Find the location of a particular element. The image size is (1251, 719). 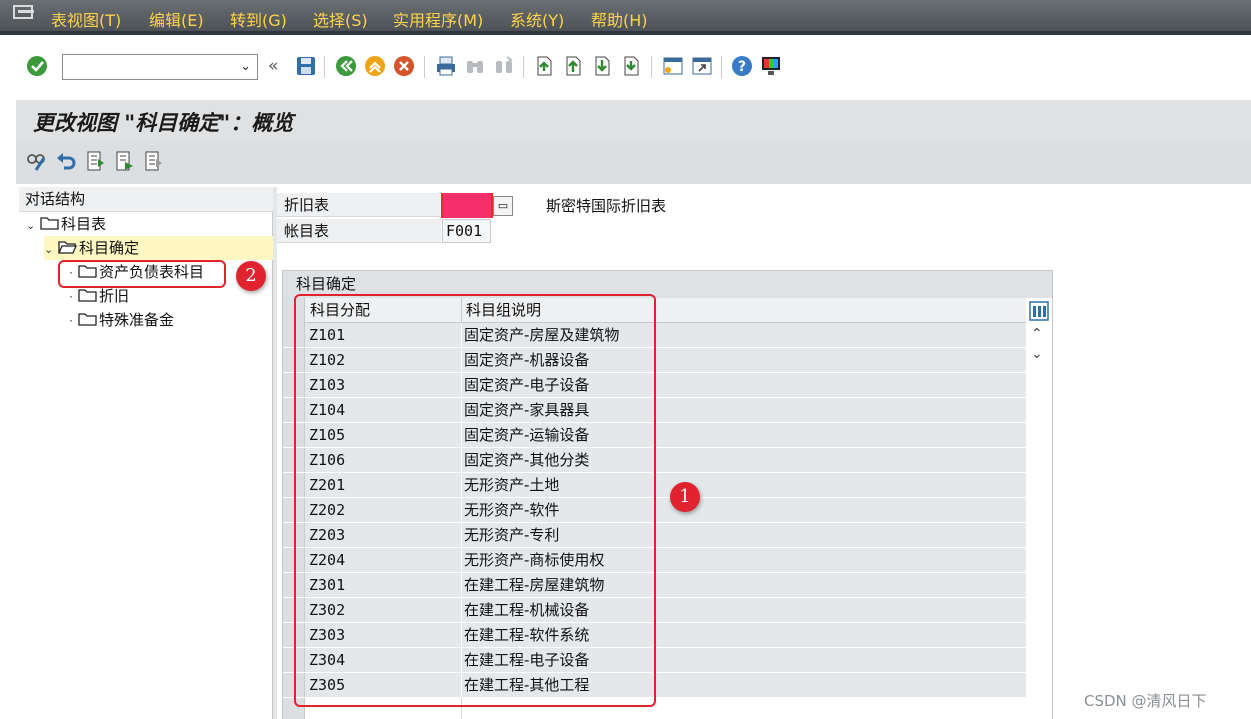

tree-node-chart-of-accounts: ⌄ 科目表 is located at coordinates (66, 224).